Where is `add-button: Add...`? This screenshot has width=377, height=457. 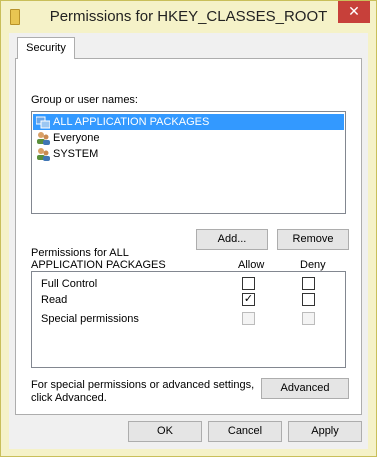 add-button: Add... is located at coordinates (232, 239).